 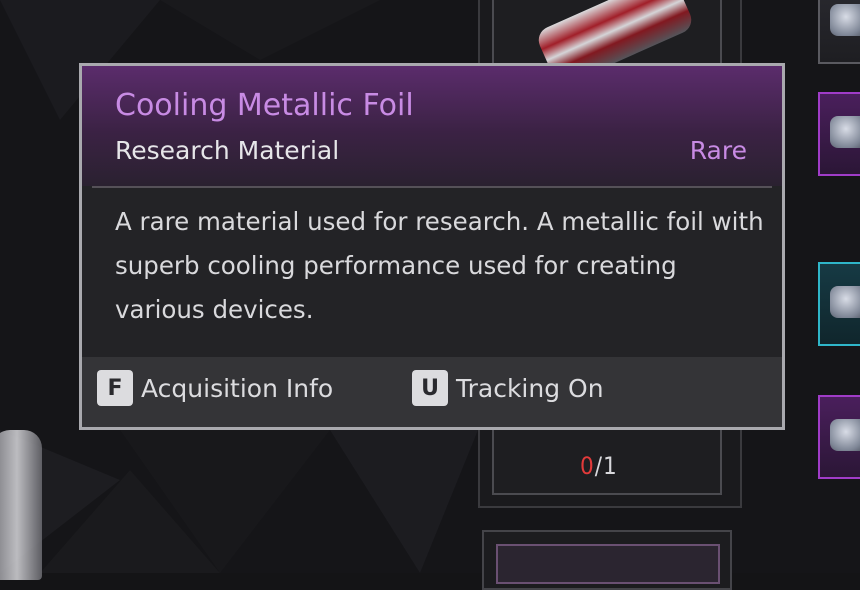 I want to click on tooltip-footer: F Acquisition Info U Tracking On, so click(x=432, y=392).